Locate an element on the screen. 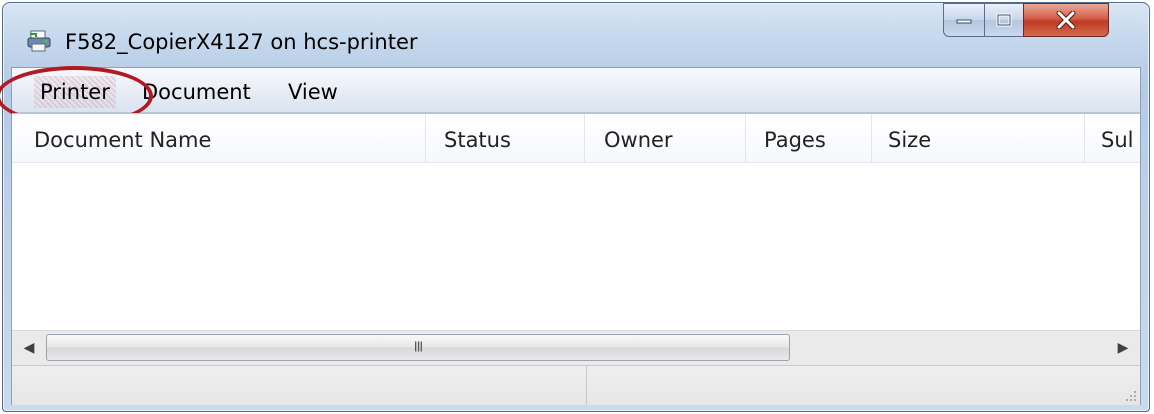 The width and height of the screenshot is (1154, 414). minimize-button is located at coordinates (964, 20).